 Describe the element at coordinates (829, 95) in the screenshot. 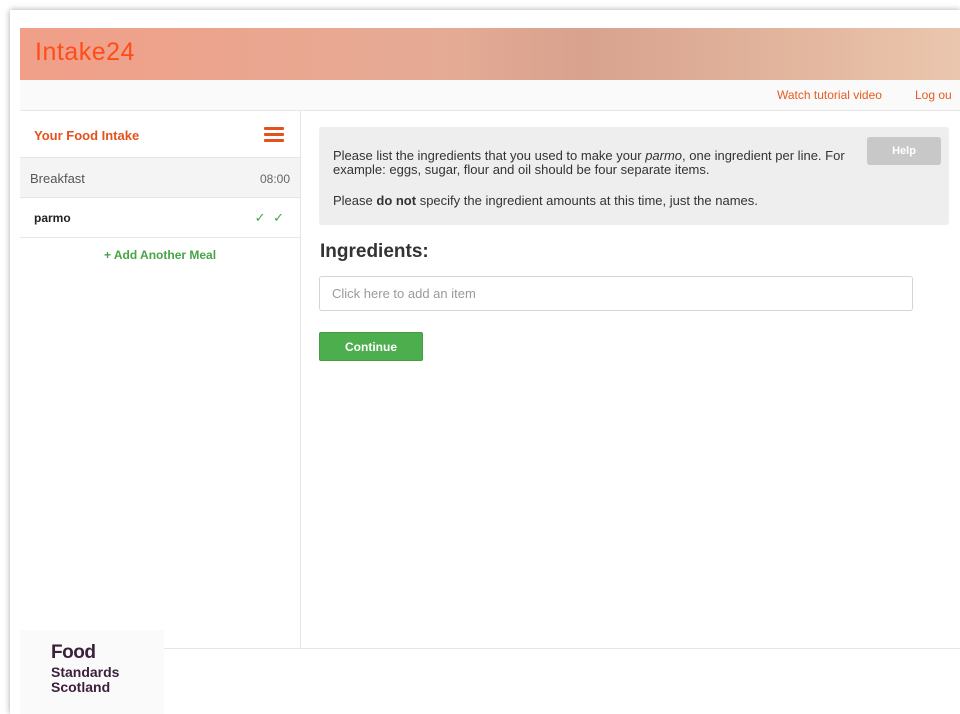

I see `watch-tutorial-link: Watch tutorial video` at that location.